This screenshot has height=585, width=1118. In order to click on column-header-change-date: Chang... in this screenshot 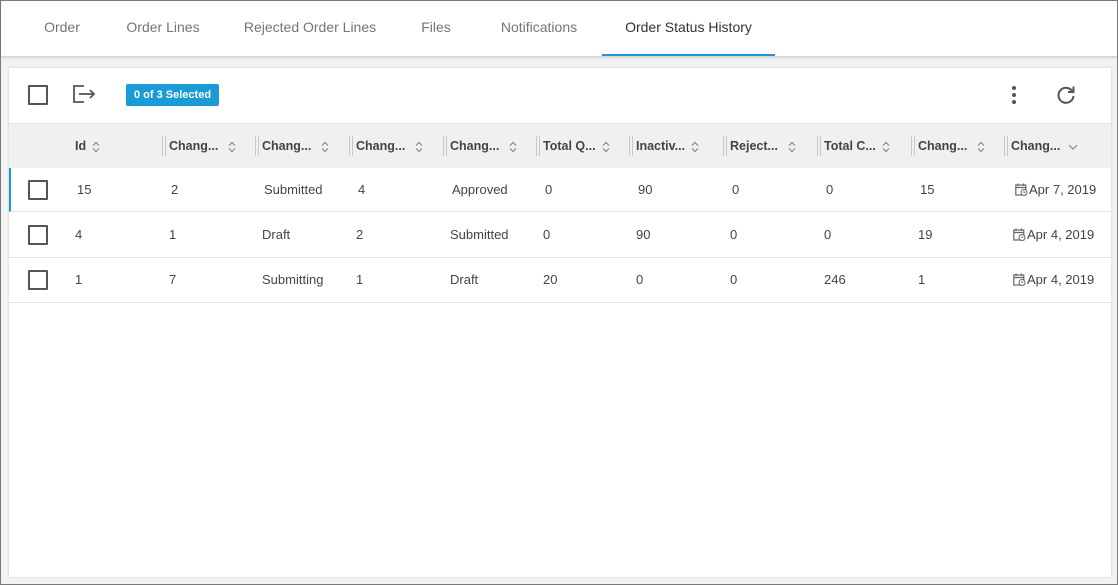, I will do `click(1044, 146)`.